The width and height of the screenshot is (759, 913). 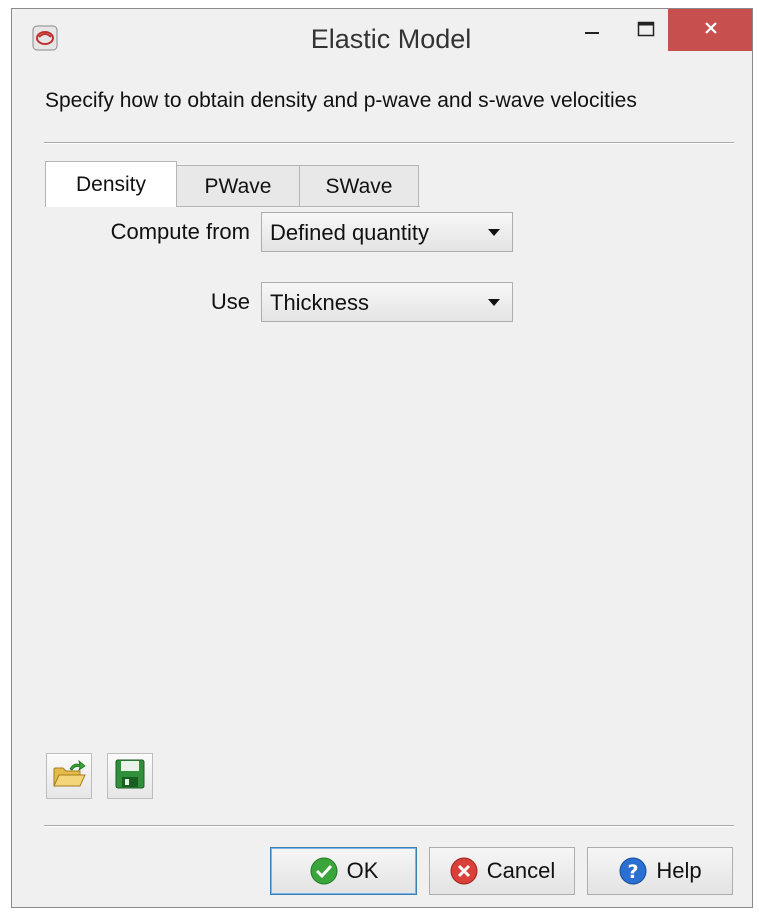 I want to click on cancel-button: Cancel, so click(x=502, y=871).